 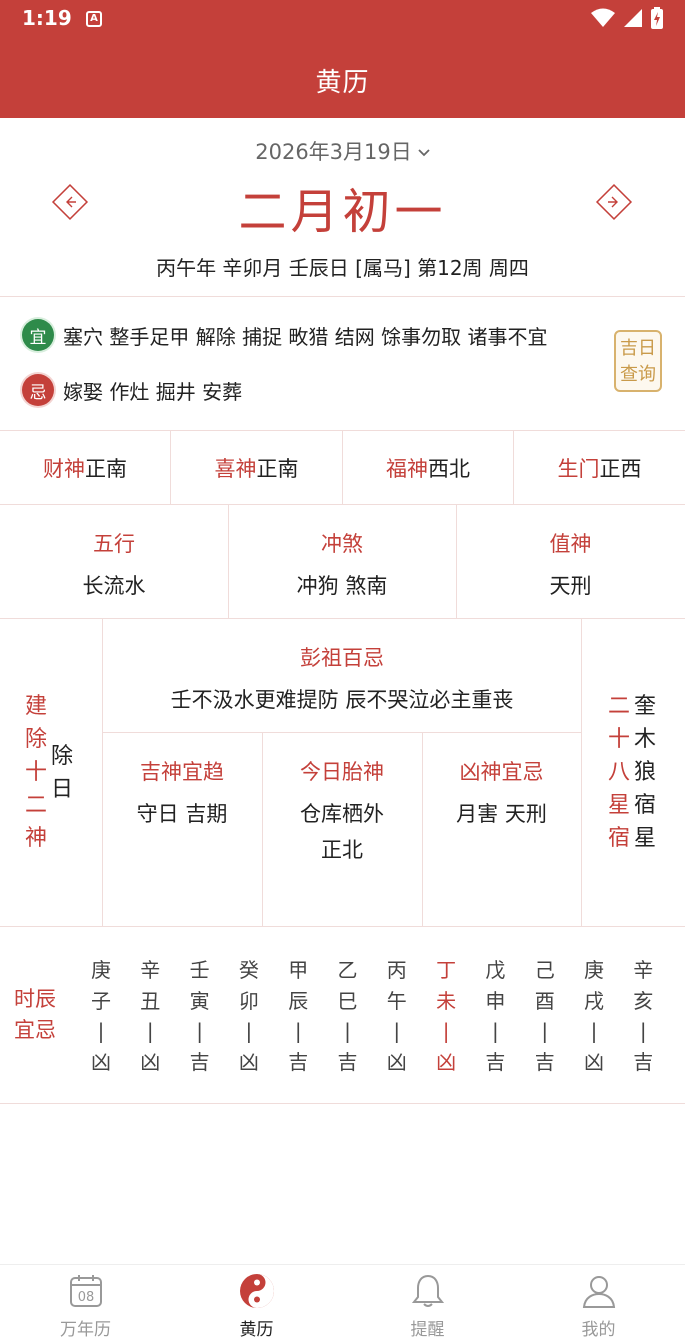 I want to click on system-icons, so click(x=627, y=18).